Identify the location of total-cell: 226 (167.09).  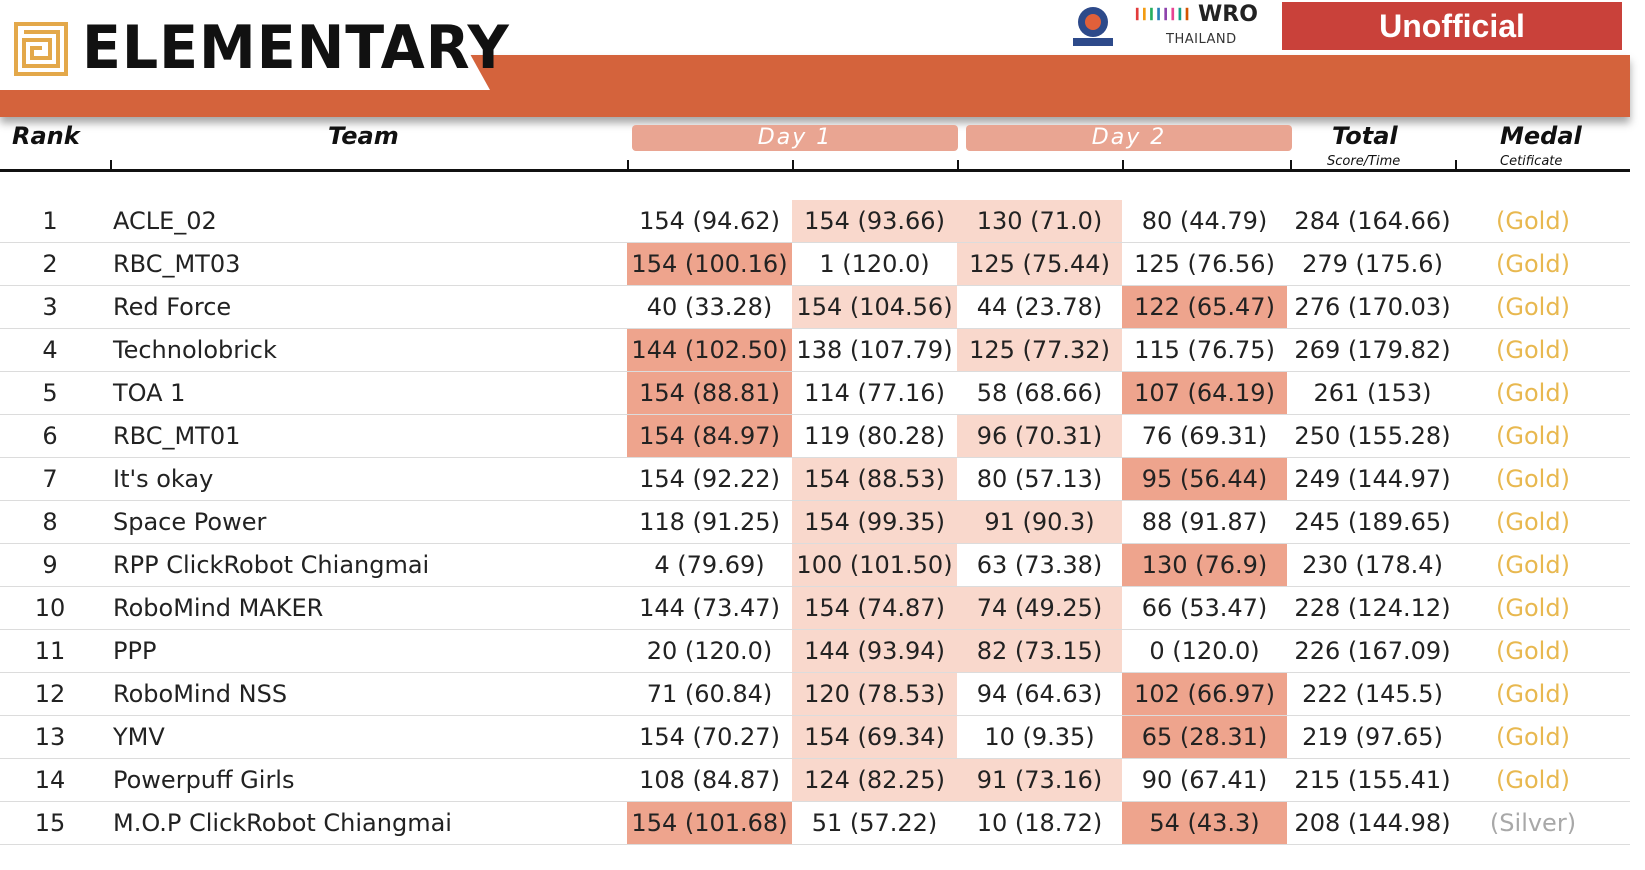
(1372, 651).